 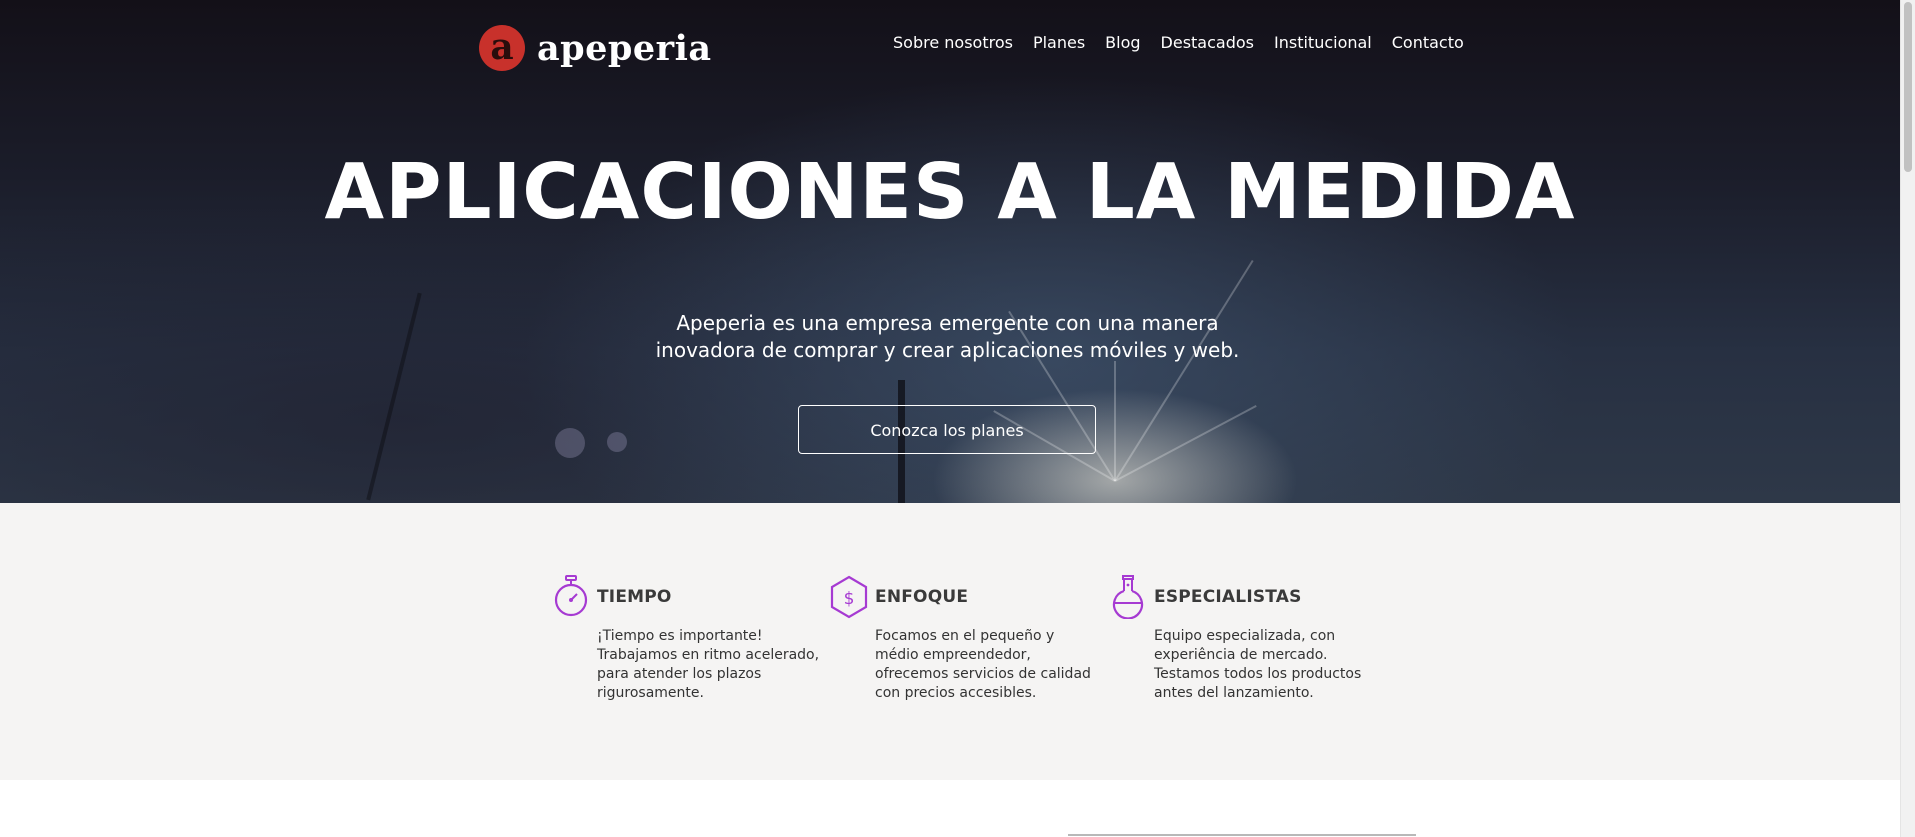 I want to click on nav-item-contacto: Contacto, so click(x=1428, y=42).